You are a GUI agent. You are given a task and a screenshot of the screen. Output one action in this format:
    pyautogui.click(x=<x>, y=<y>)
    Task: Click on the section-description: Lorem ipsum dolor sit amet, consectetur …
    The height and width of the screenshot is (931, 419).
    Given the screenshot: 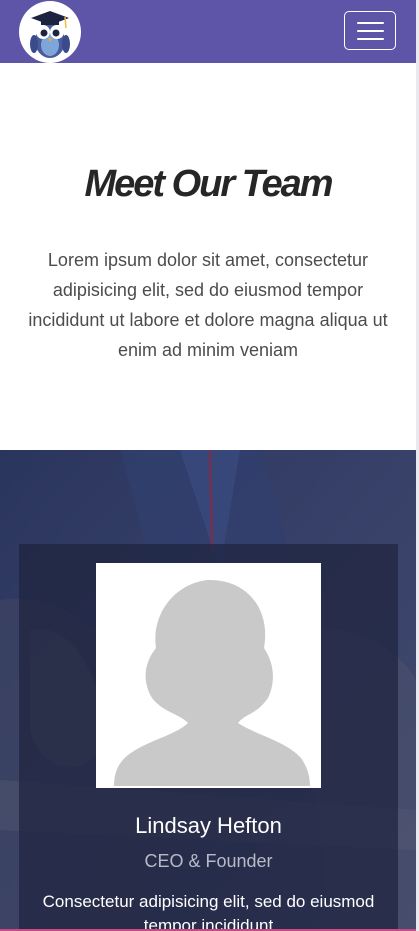 What is the action you would take?
    pyautogui.click(x=208, y=305)
    